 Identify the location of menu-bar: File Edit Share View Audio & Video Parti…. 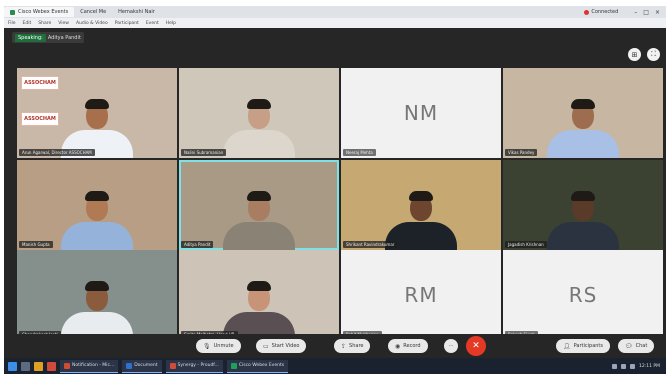
(335, 23).